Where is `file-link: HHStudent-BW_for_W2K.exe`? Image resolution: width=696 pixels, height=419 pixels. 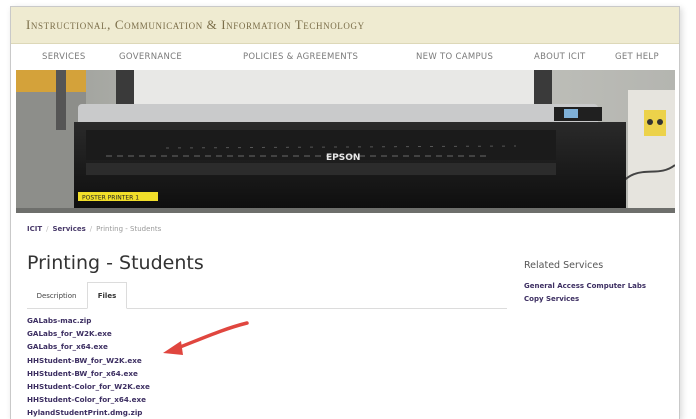 file-link: HHStudent-BW_for_W2K.exe is located at coordinates (88, 360).